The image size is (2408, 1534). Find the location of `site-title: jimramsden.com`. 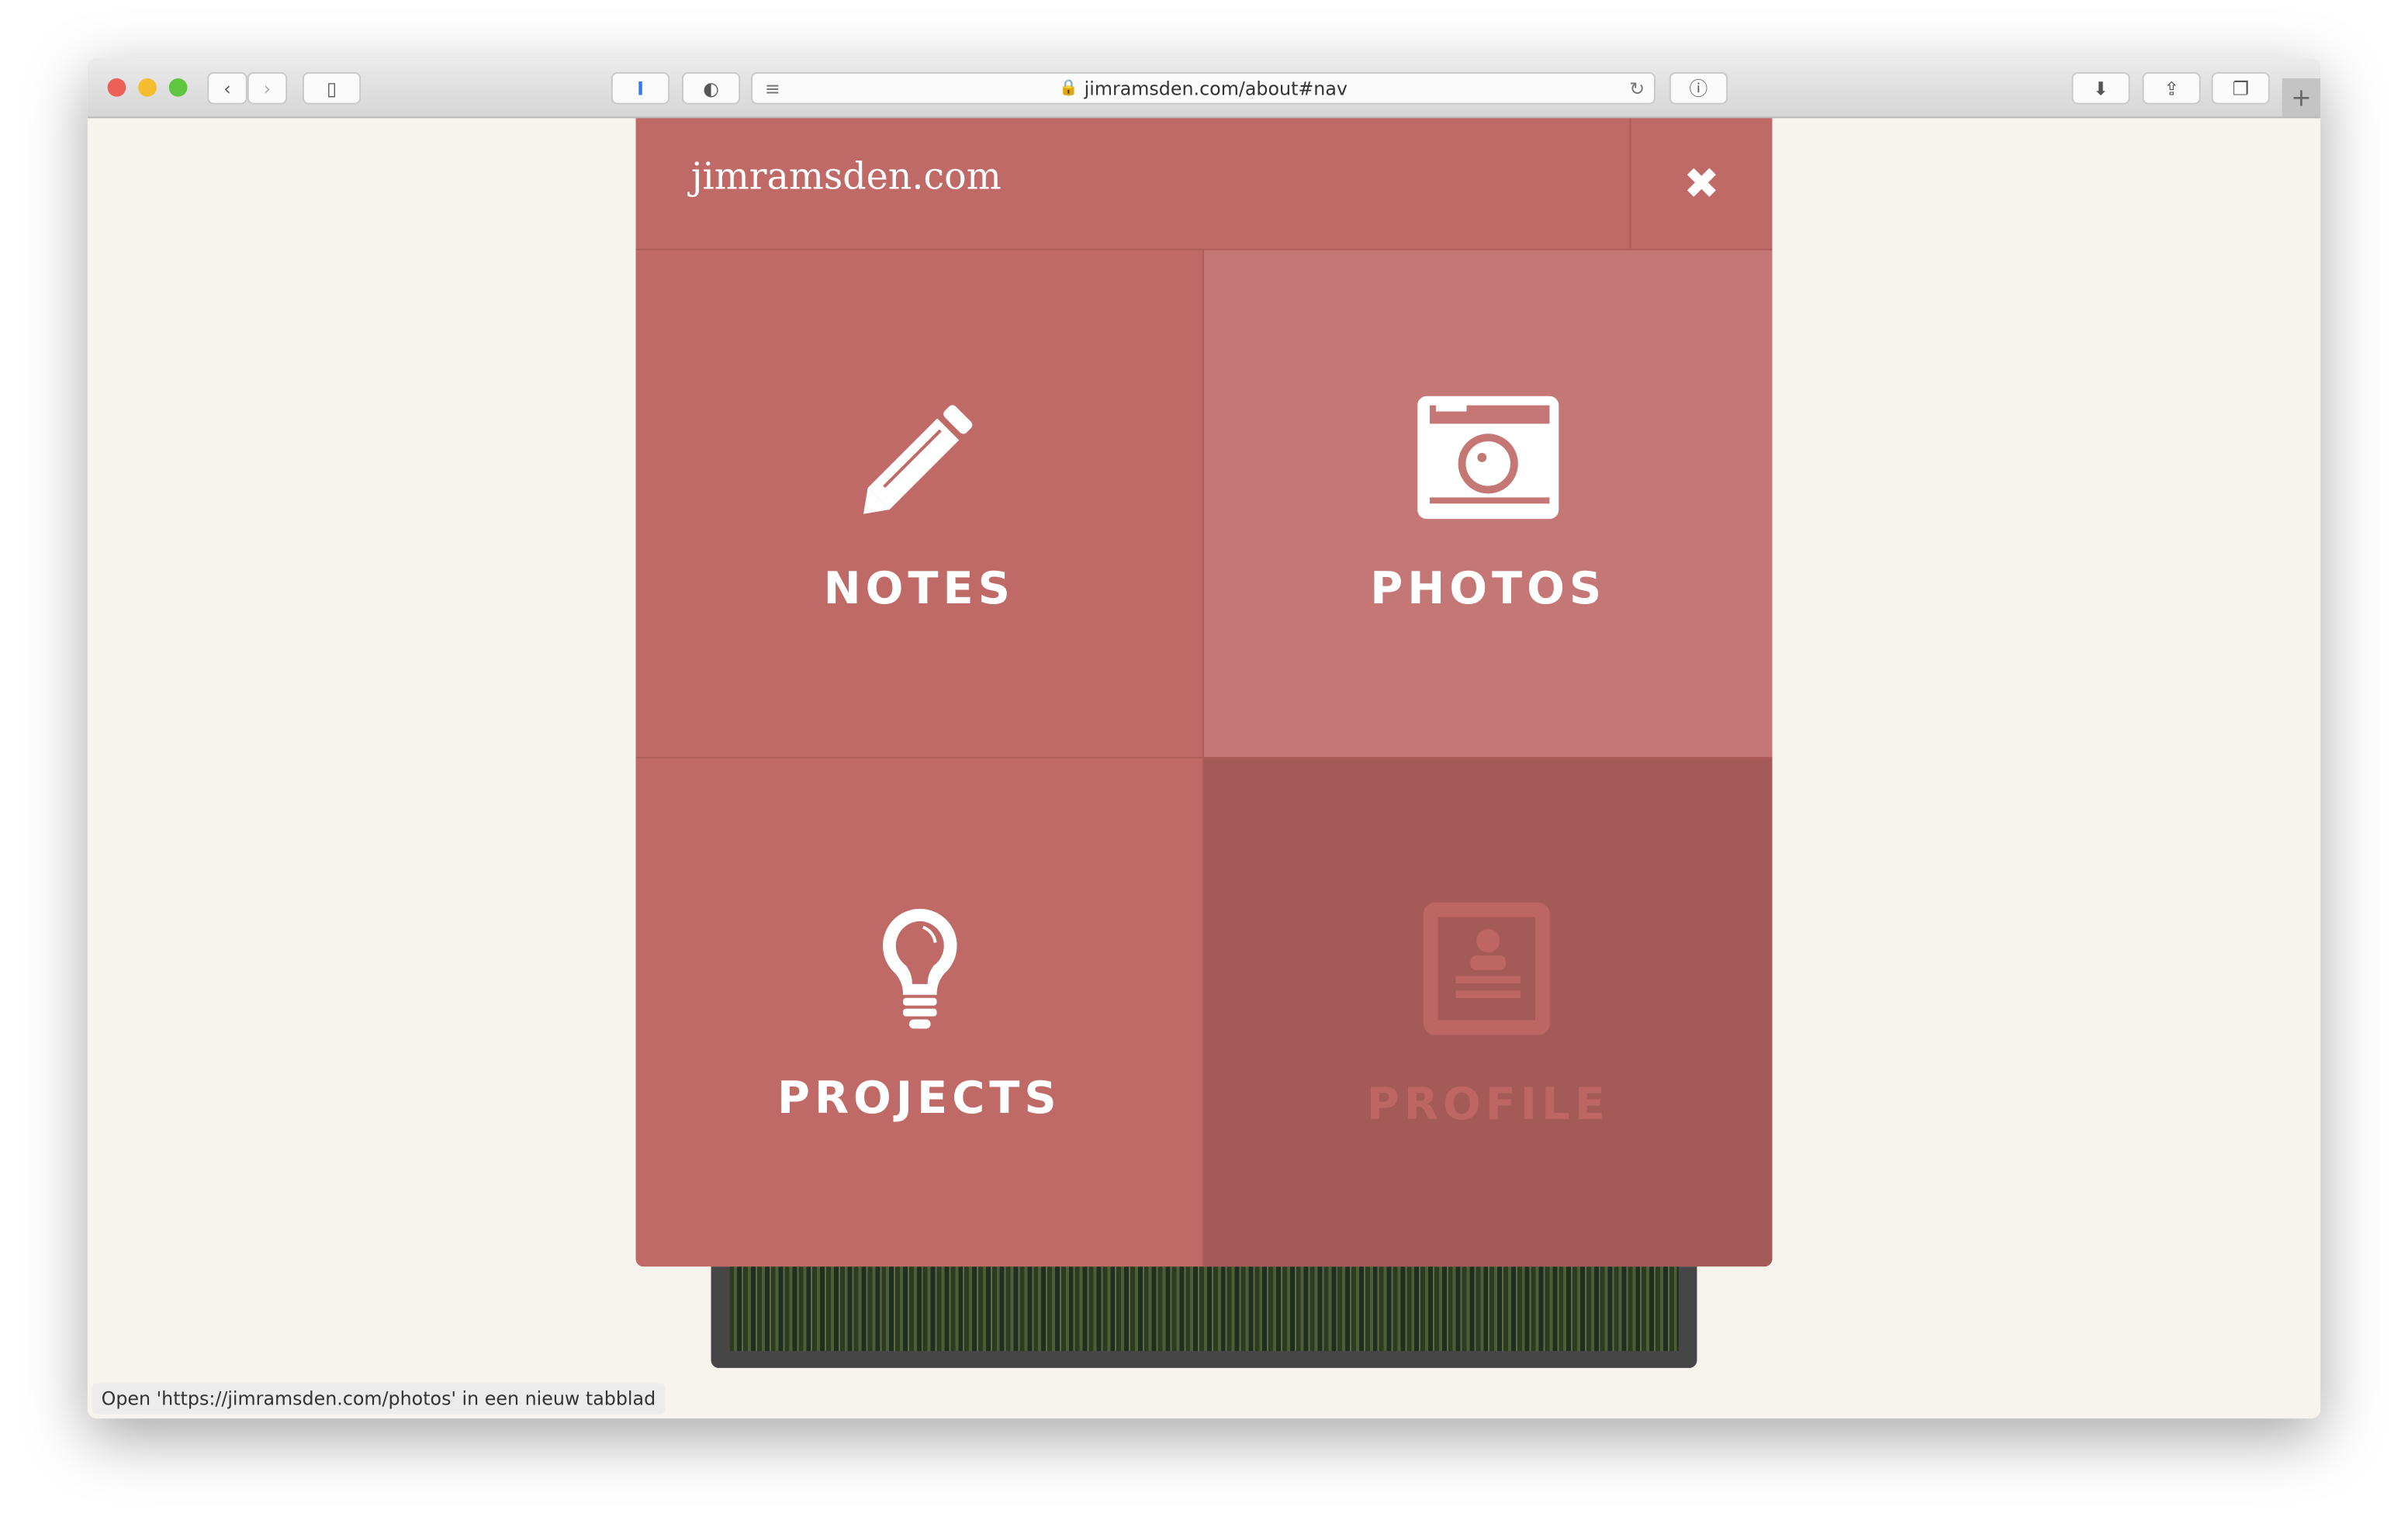

site-title: jimramsden.com is located at coordinates (846, 176).